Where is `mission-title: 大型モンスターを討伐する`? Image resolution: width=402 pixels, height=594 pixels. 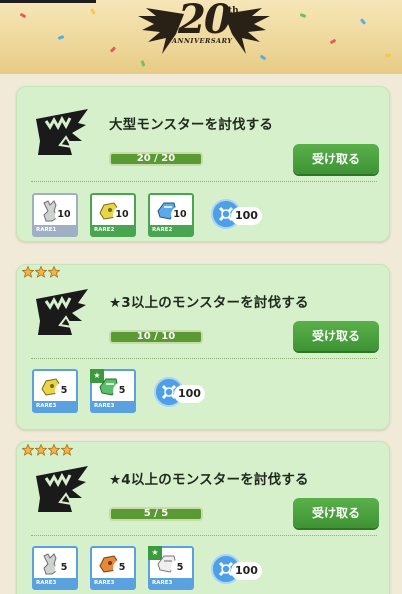
mission-title: 大型モンスターを討伐する is located at coordinates (191, 125).